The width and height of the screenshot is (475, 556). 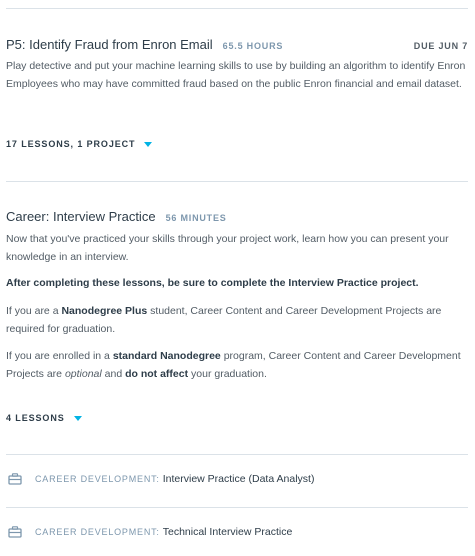 I want to click on career-title: Career: Interview Practice, so click(x=81, y=216).